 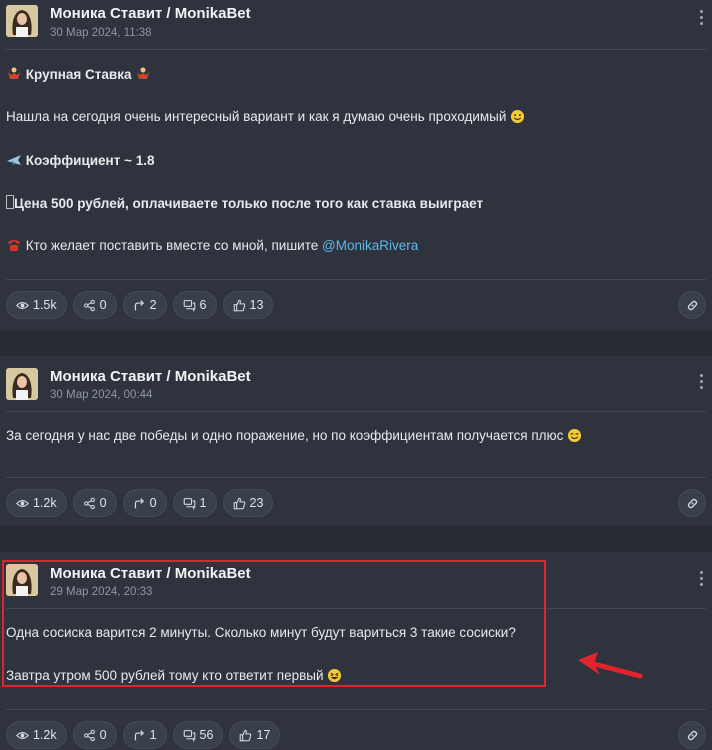 What do you see at coordinates (101, 395) in the screenshot?
I see `post-date: 30 Мар 2024, 00:44` at bounding box center [101, 395].